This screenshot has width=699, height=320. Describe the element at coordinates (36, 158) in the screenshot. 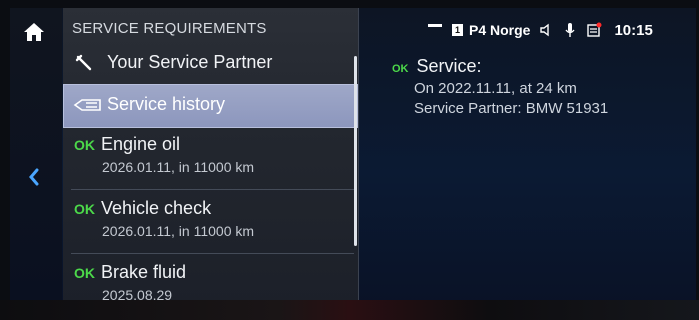

I see `left-rail` at that location.